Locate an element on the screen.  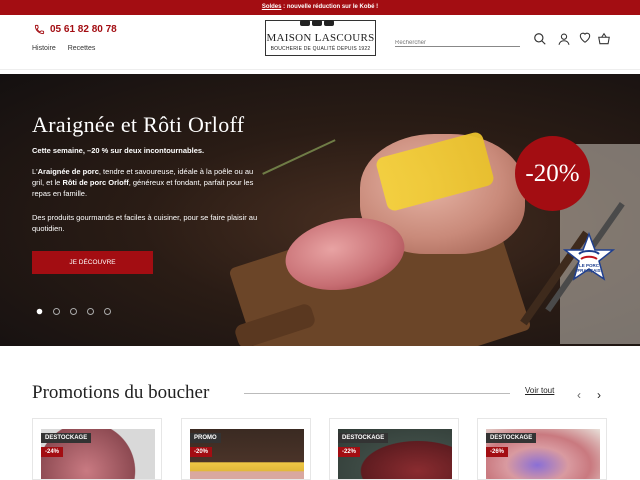
next-arrow-icon: › is located at coordinates (599, 395).